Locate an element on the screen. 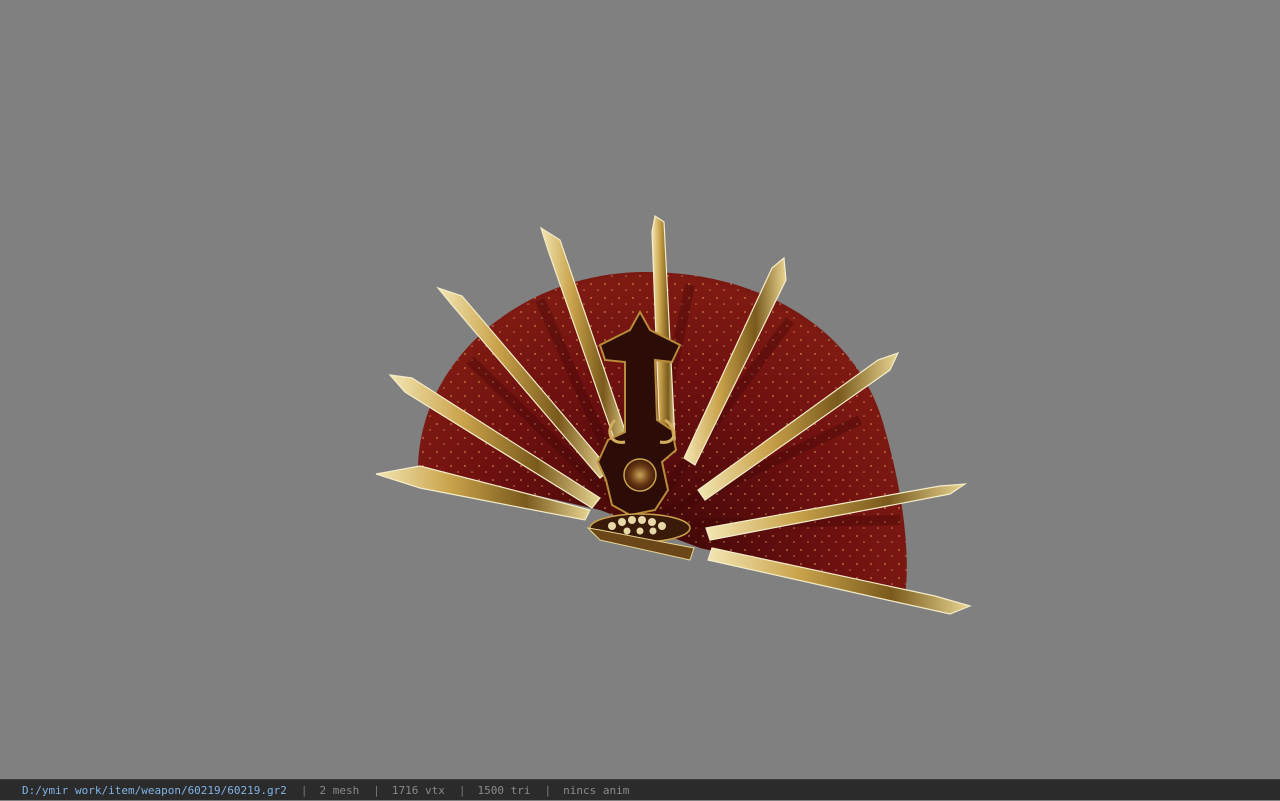  triangle-count: 1500 tri is located at coordinates (504, 790).